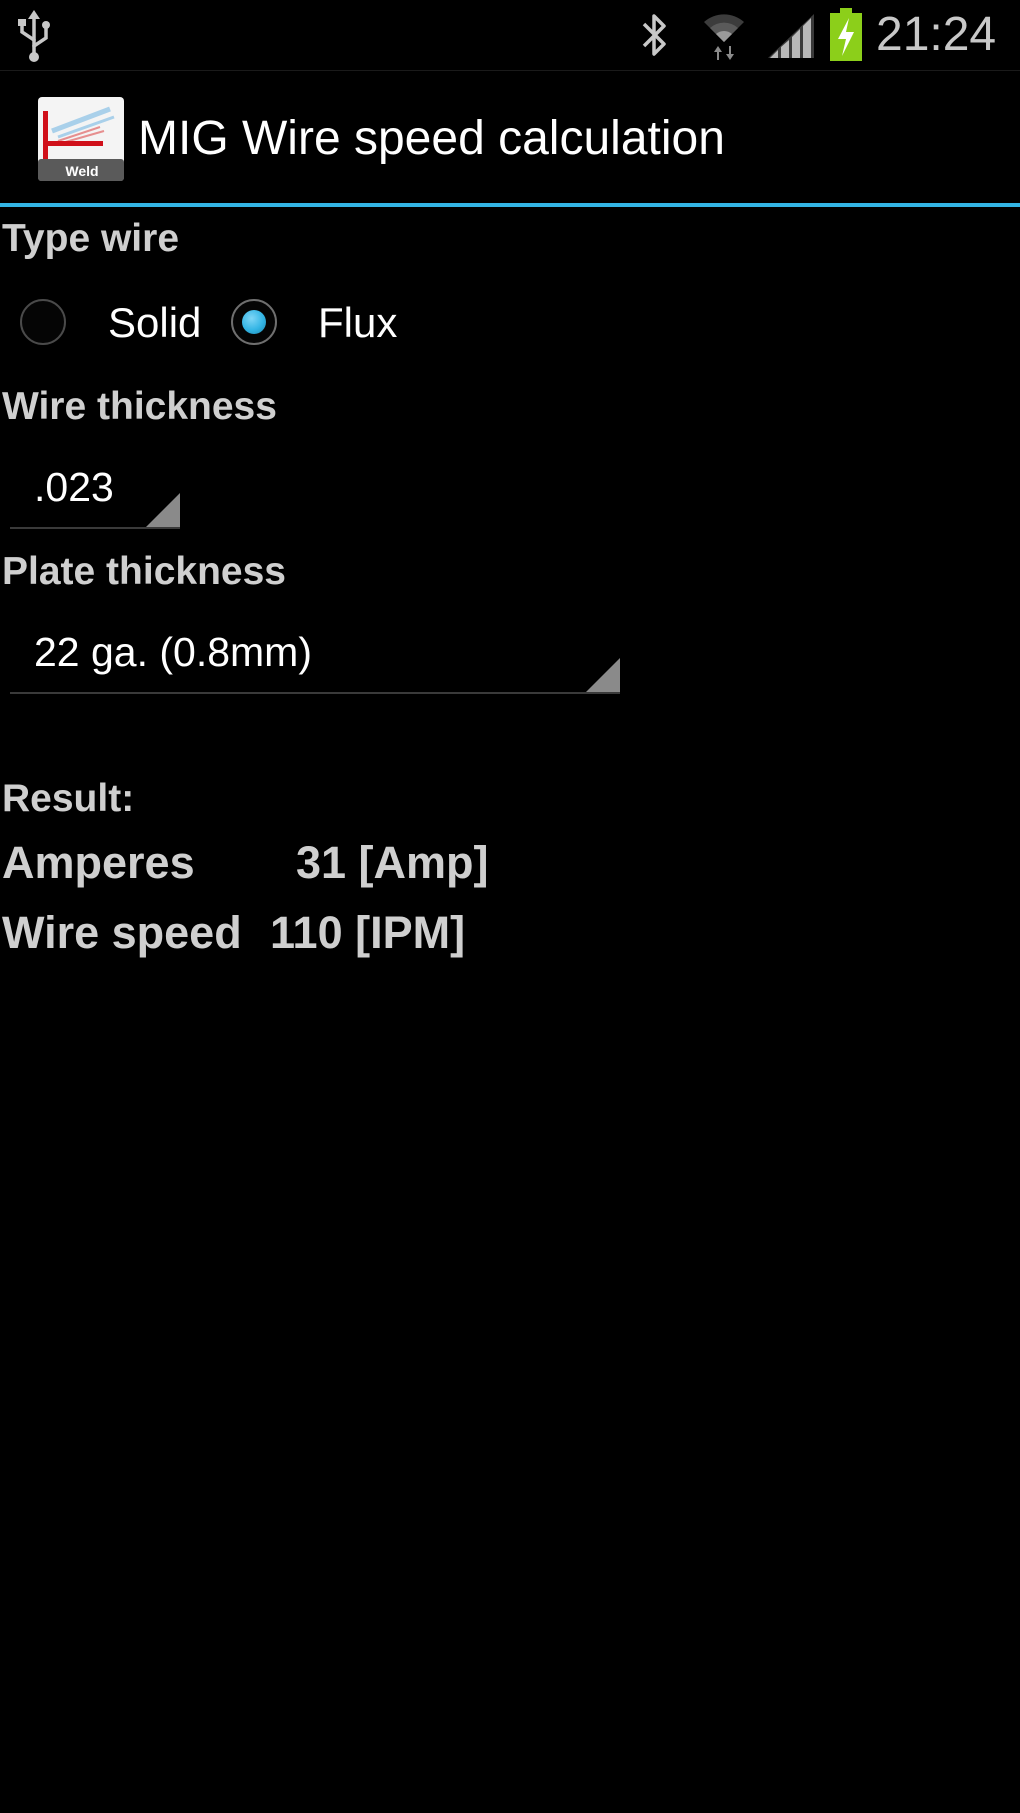  Describe the element at coordinates (68, 798) in the screenshot. I see `result-label: Result:` at that location.